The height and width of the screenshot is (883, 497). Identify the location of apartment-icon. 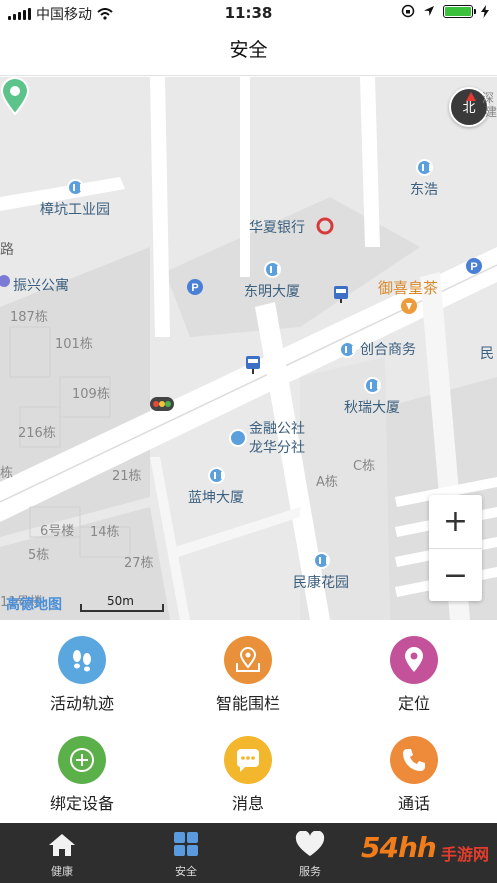
(5, 281).